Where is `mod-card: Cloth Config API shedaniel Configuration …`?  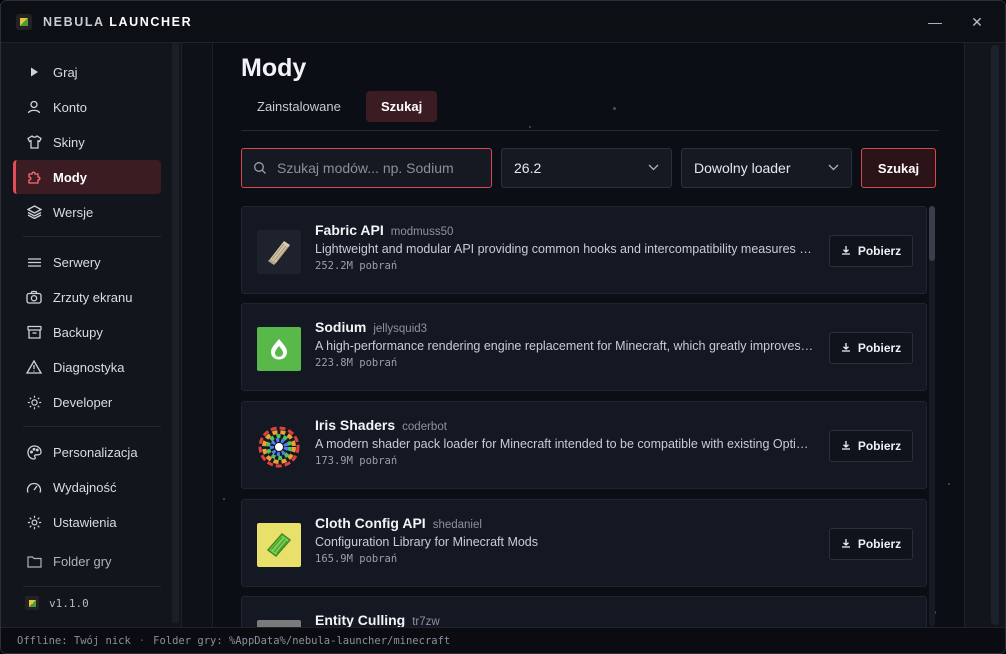
mod-card: Cloth Config API shedaniel Configuration … is located at coordinates (584, 543).